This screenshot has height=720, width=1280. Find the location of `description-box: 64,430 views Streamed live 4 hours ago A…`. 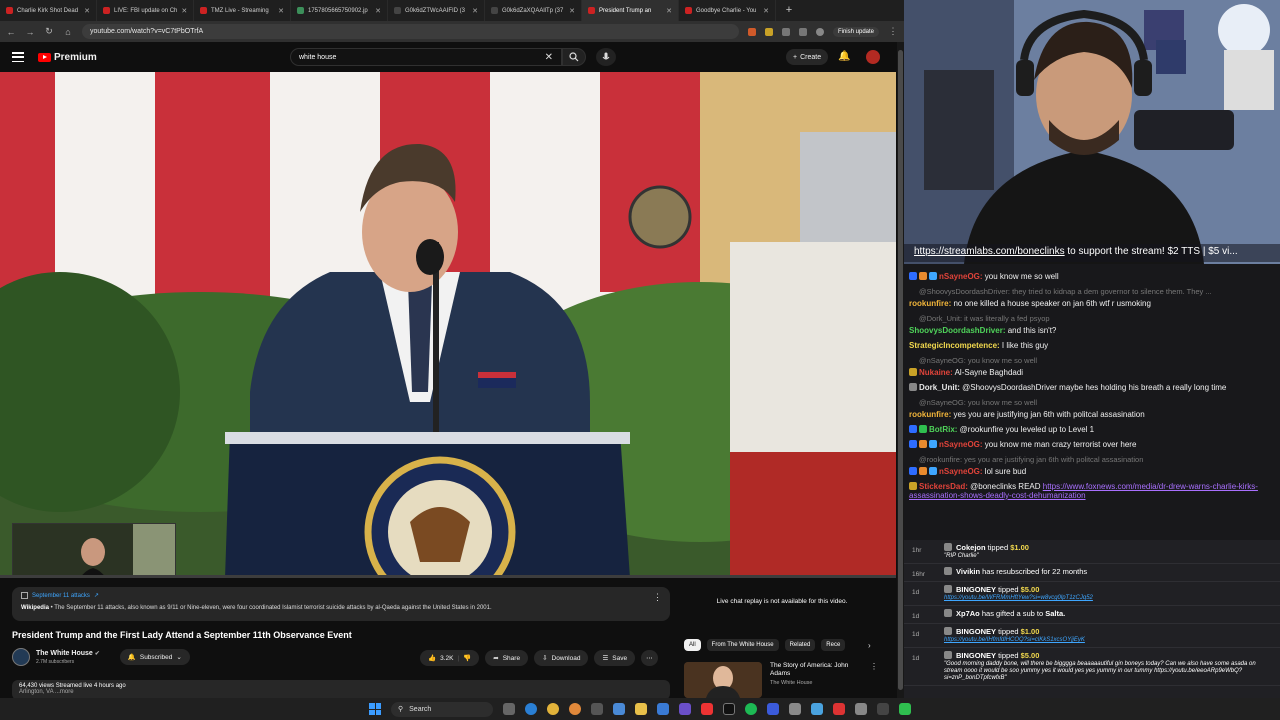

description-box: 64,430 views Streamed live 4 hours ago A… is located at coordinates (341, 689).